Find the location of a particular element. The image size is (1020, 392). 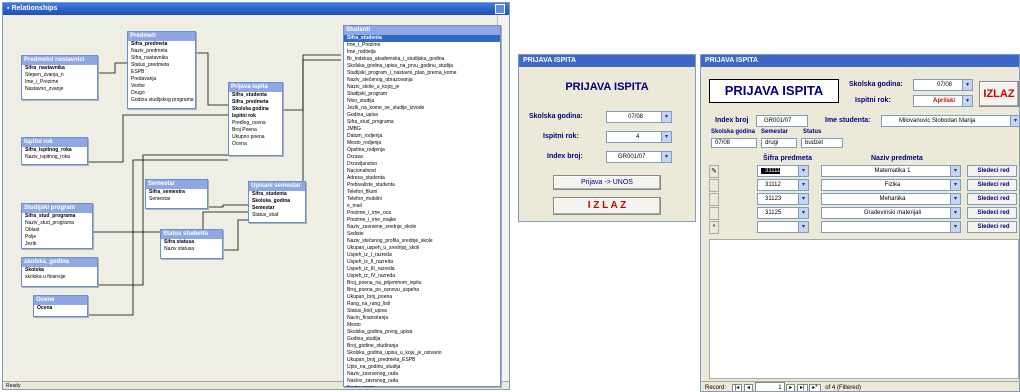

table-field: Drzava is located at coordinates (422, 157).